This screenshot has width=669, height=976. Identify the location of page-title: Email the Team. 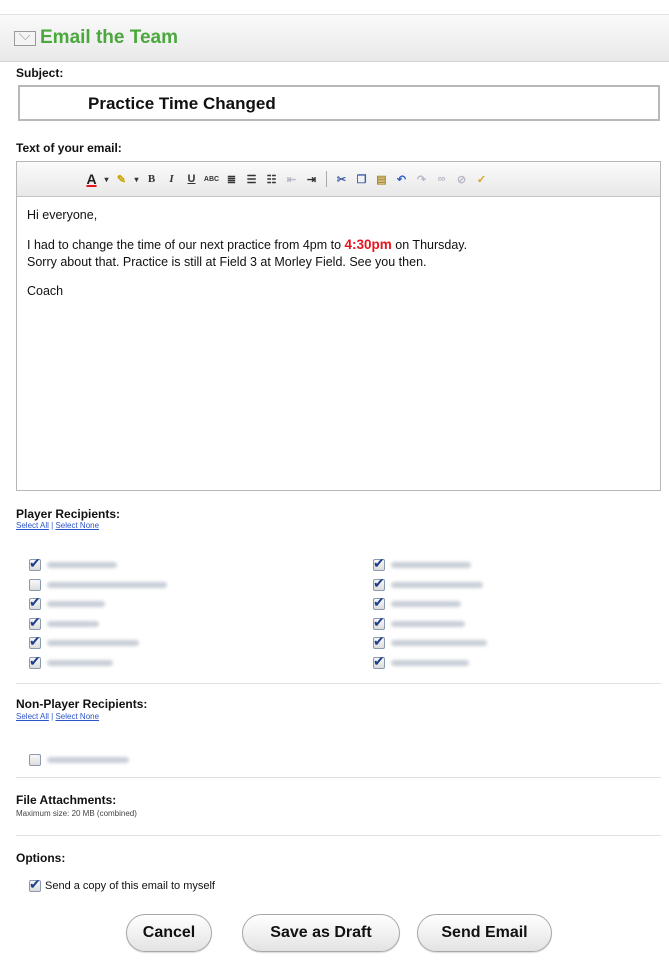
(109, 37).